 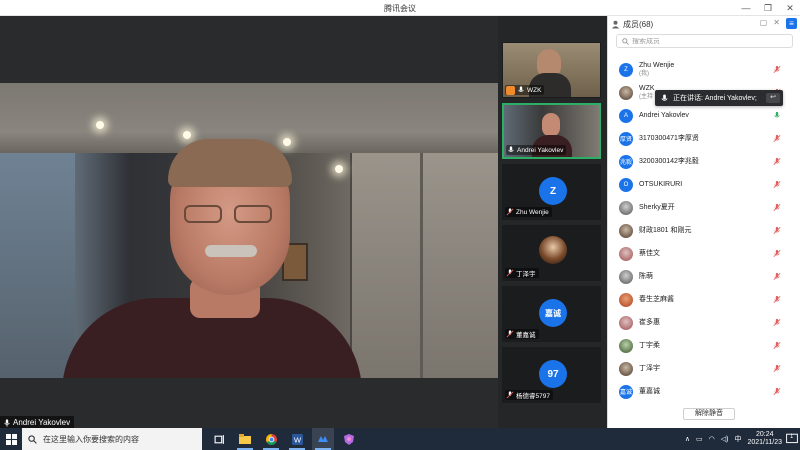 What do you see at coordinates (525, 90) in the screenshot?
I see `thumbnail-label: WZK` at bounding box center [525, 90].